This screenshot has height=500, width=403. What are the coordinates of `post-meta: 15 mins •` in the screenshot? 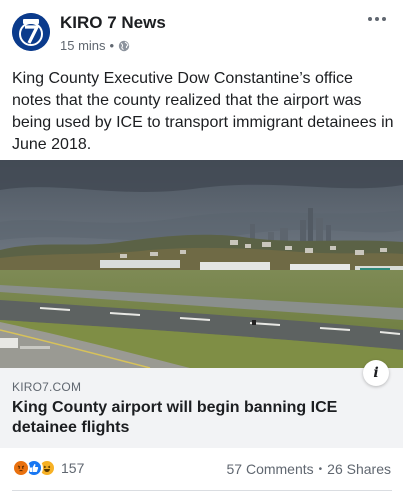 It's located at (95, 45).